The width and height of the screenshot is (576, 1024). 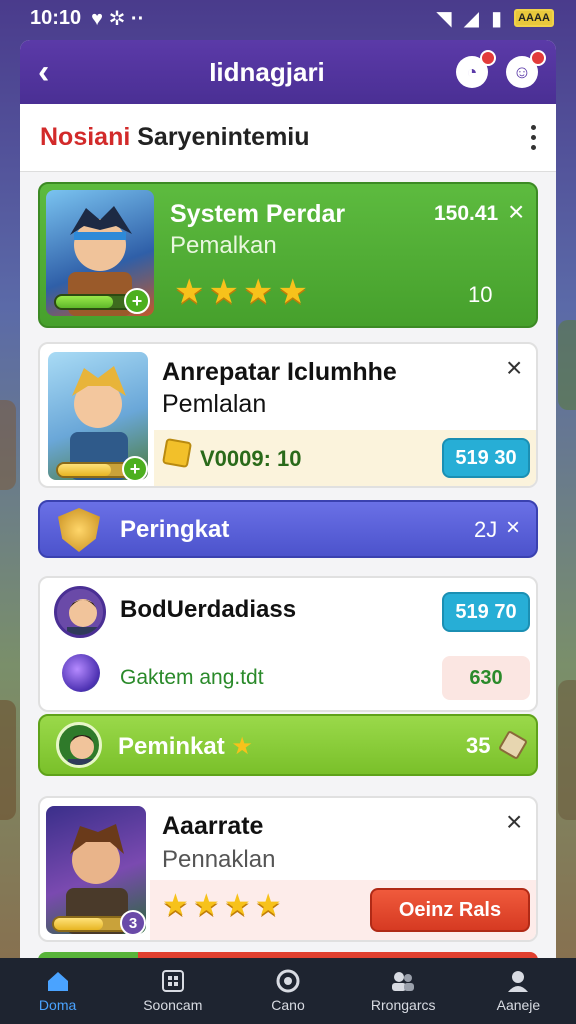 I want to click on nav-item-rankings: Rrongarcs, so click(x=403, y=991).